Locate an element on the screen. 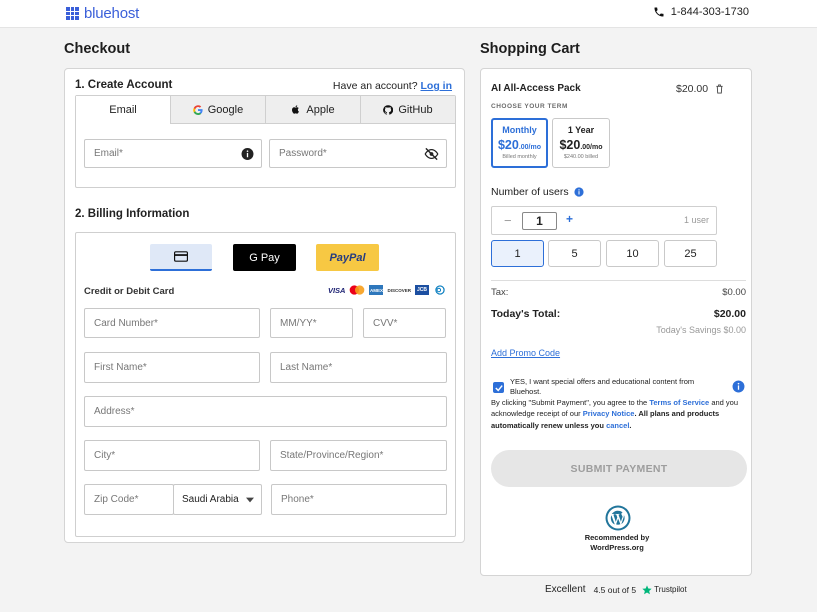  address-field: Address* is located at coordinates (265, 411).